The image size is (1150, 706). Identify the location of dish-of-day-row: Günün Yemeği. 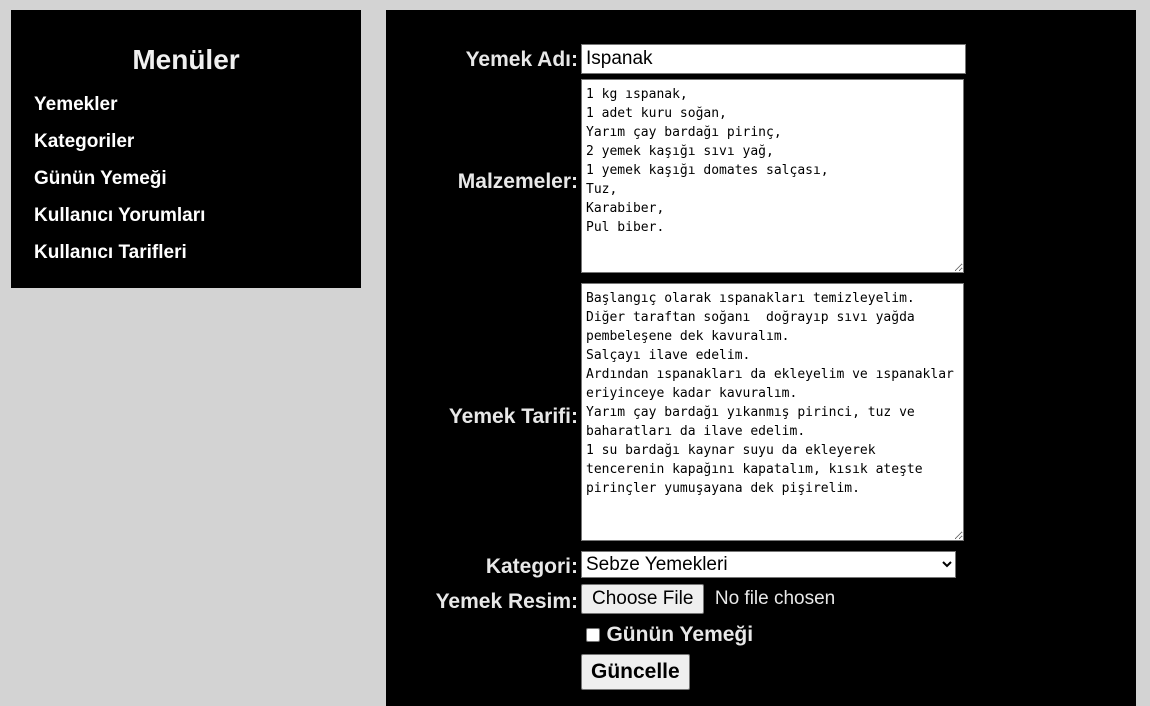
(669, 635).